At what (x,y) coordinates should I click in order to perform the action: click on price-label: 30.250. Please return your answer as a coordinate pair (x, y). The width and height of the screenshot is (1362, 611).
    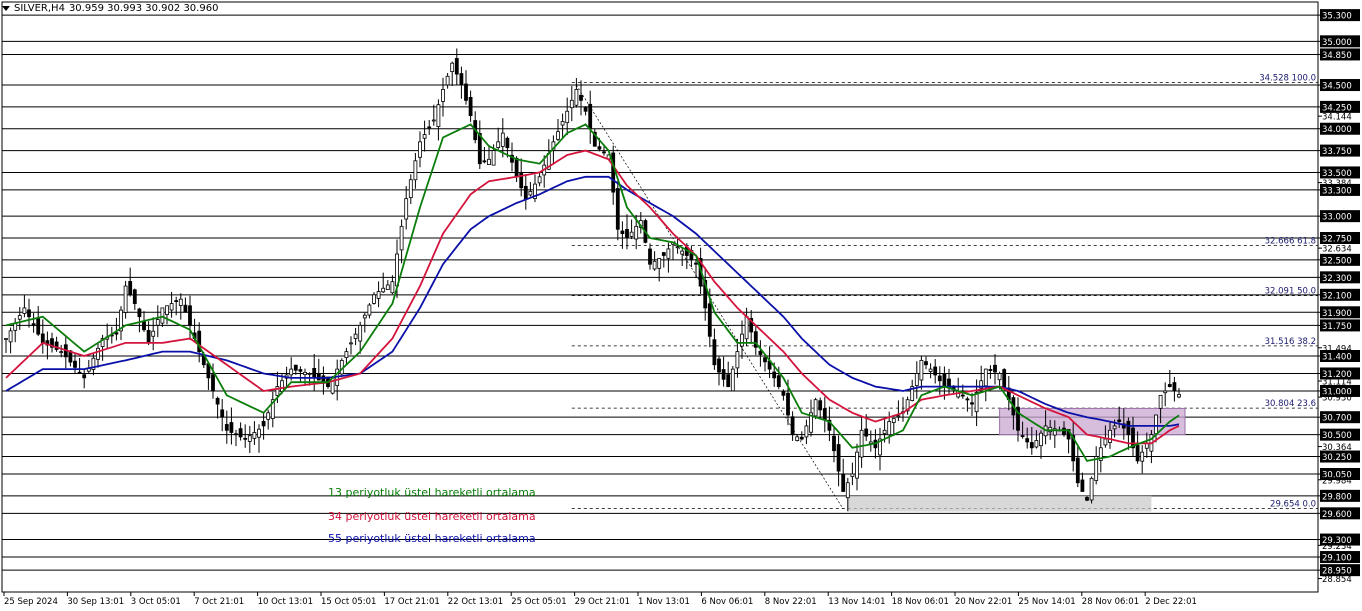
    Looking at the image, I should click on (1337, 458).